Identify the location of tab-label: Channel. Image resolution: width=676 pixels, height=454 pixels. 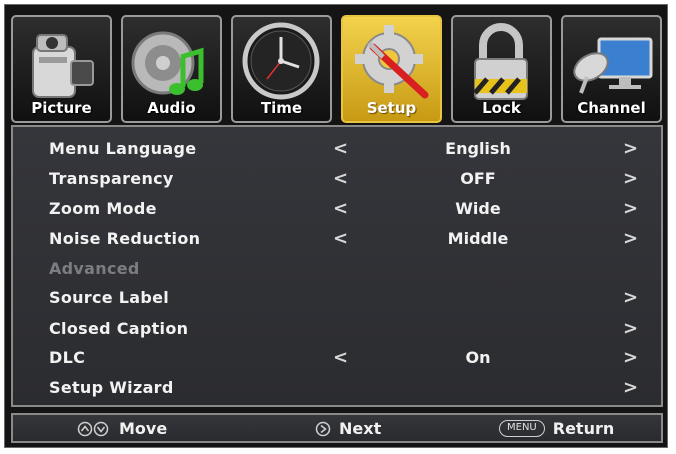
(611, 108).